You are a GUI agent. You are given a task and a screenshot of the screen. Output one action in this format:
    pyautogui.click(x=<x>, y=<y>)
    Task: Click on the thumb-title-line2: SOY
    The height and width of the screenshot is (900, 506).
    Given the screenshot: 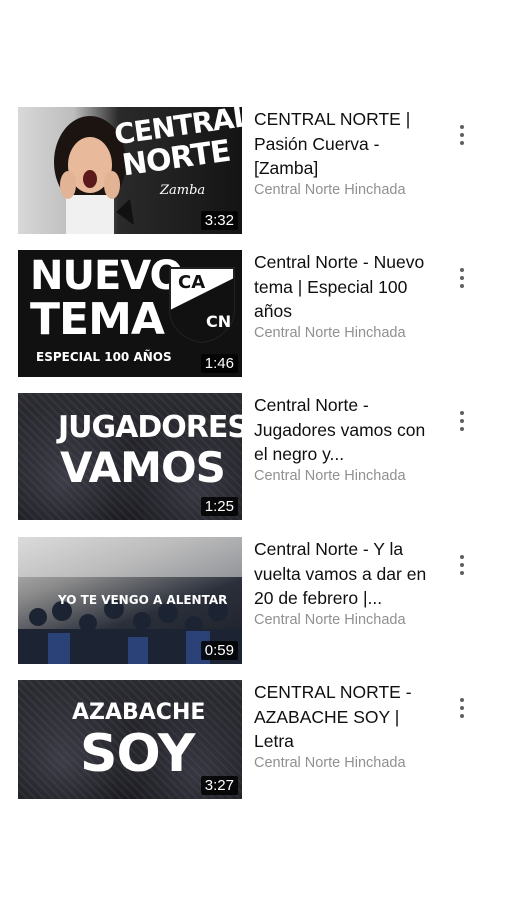 What is the action you would take?
    pyautogui.click(x=137, y=754)
    